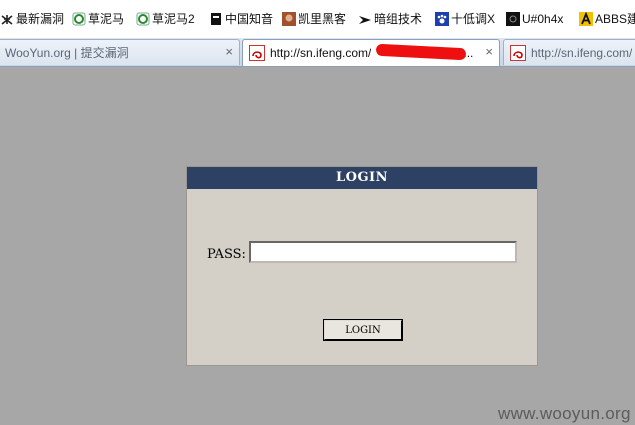 The image size is (635, 425). Describe the element at coordinates (543, 19) in the screenshot. I see `bookmark-label: U#0h4x` at that location.